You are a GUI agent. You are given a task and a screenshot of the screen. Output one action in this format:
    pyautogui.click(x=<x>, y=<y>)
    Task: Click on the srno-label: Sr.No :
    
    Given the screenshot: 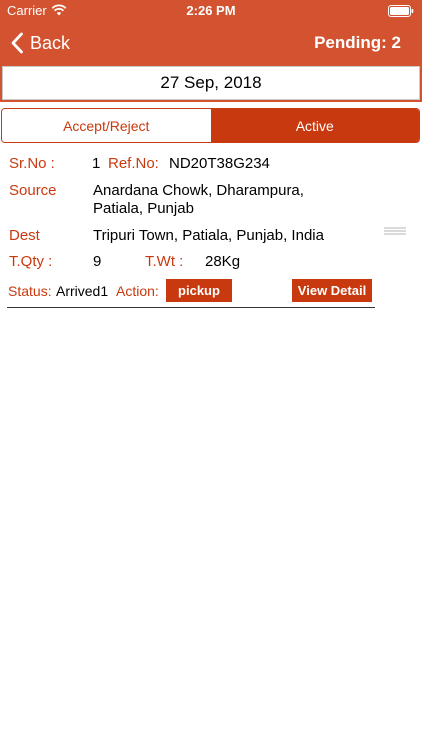 What is the action you would take?
    pyautogui.click(x=32, y=163)
    